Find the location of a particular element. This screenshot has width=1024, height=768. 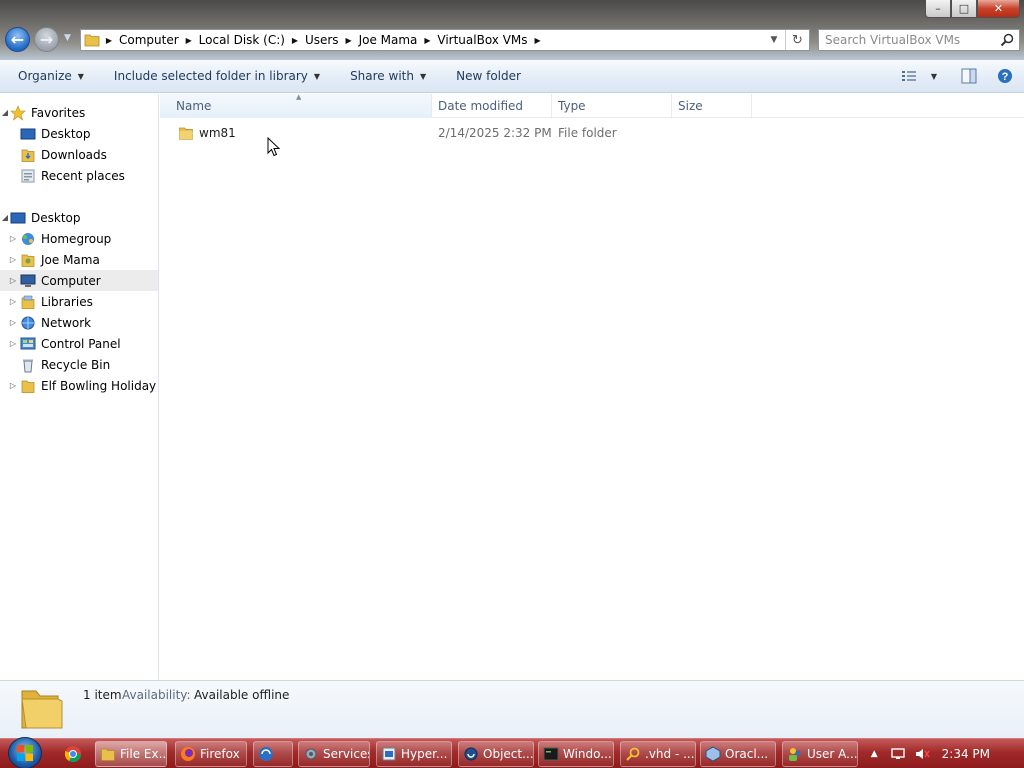

back-button: ← is located at coordinates (17, 39).